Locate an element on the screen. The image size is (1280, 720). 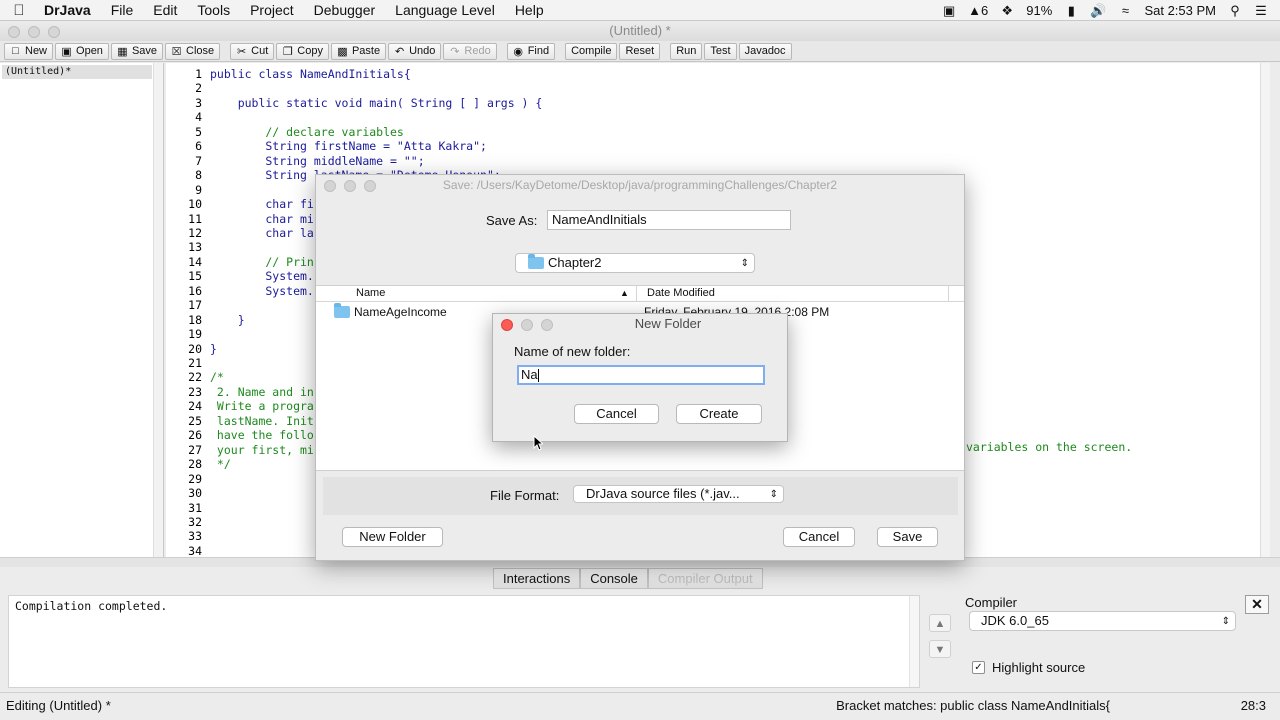
battery-icon: ▮ is located at coordinates (1071, 11).